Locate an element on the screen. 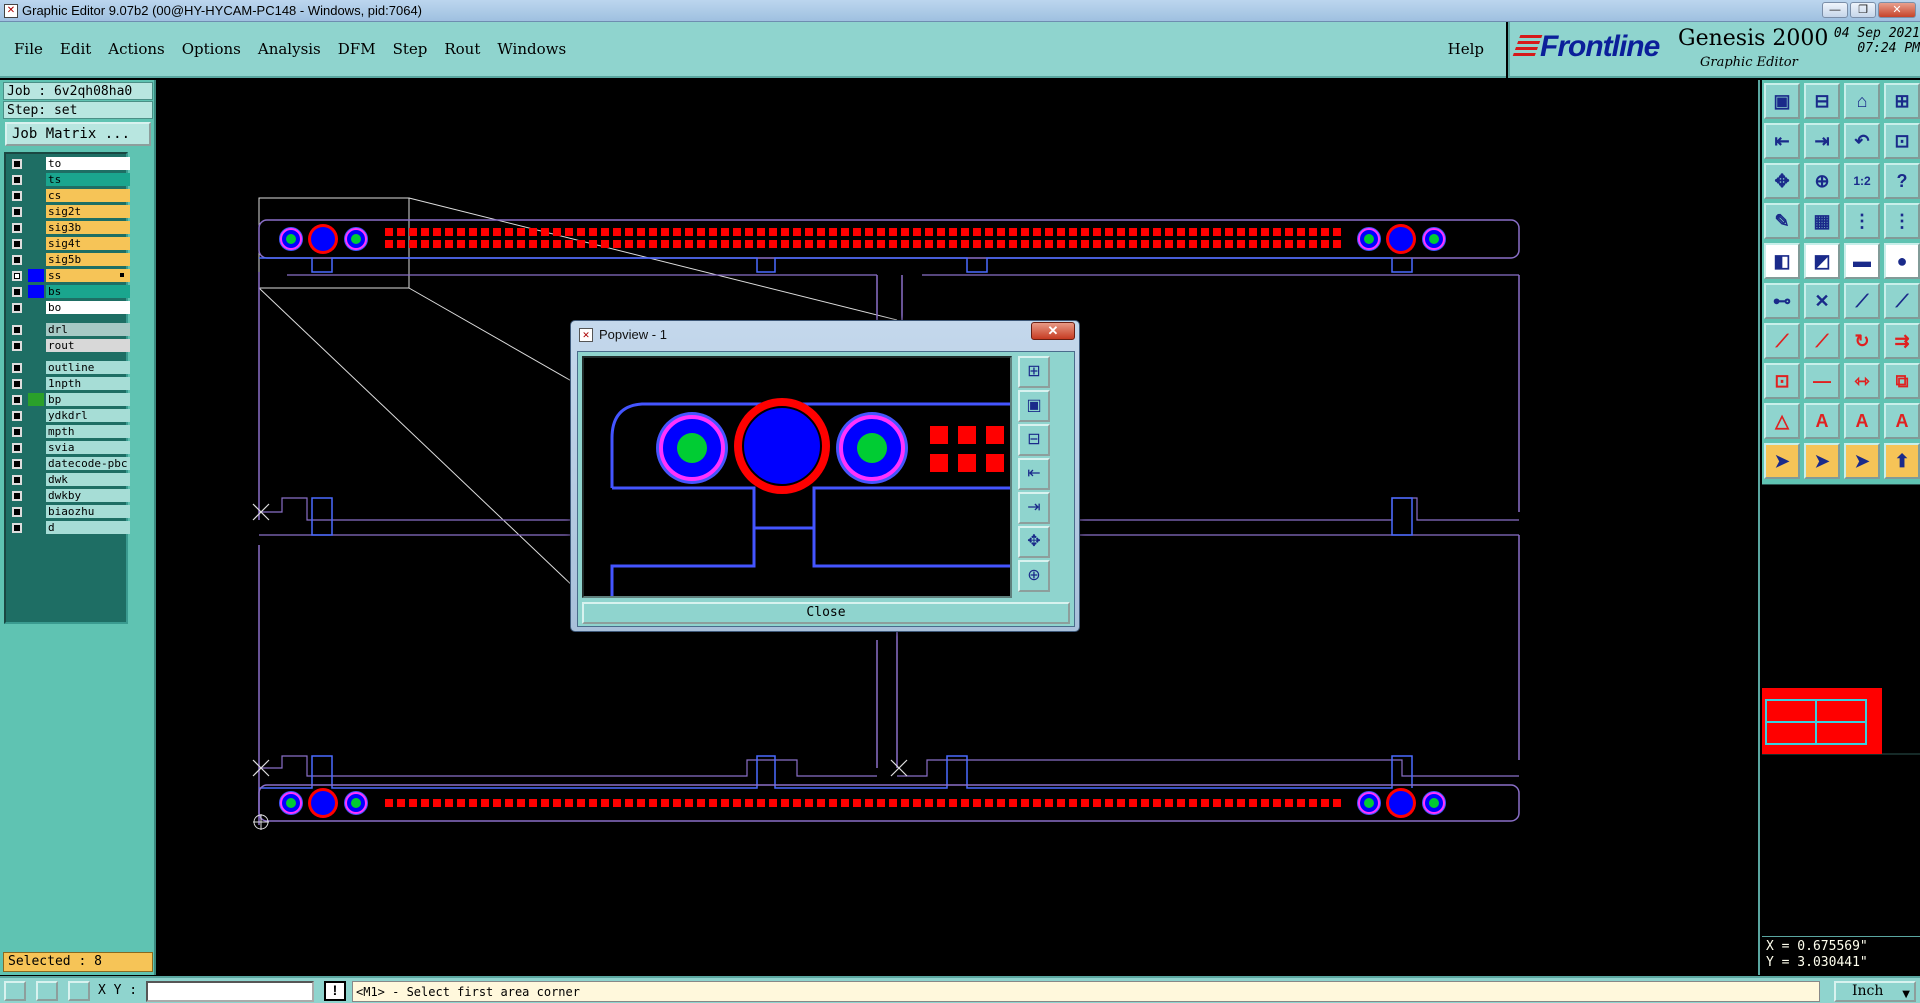 The width and height of the screenshot is (1920, 1003). arc-c-icon: A is located at coordinates (1902, 421).